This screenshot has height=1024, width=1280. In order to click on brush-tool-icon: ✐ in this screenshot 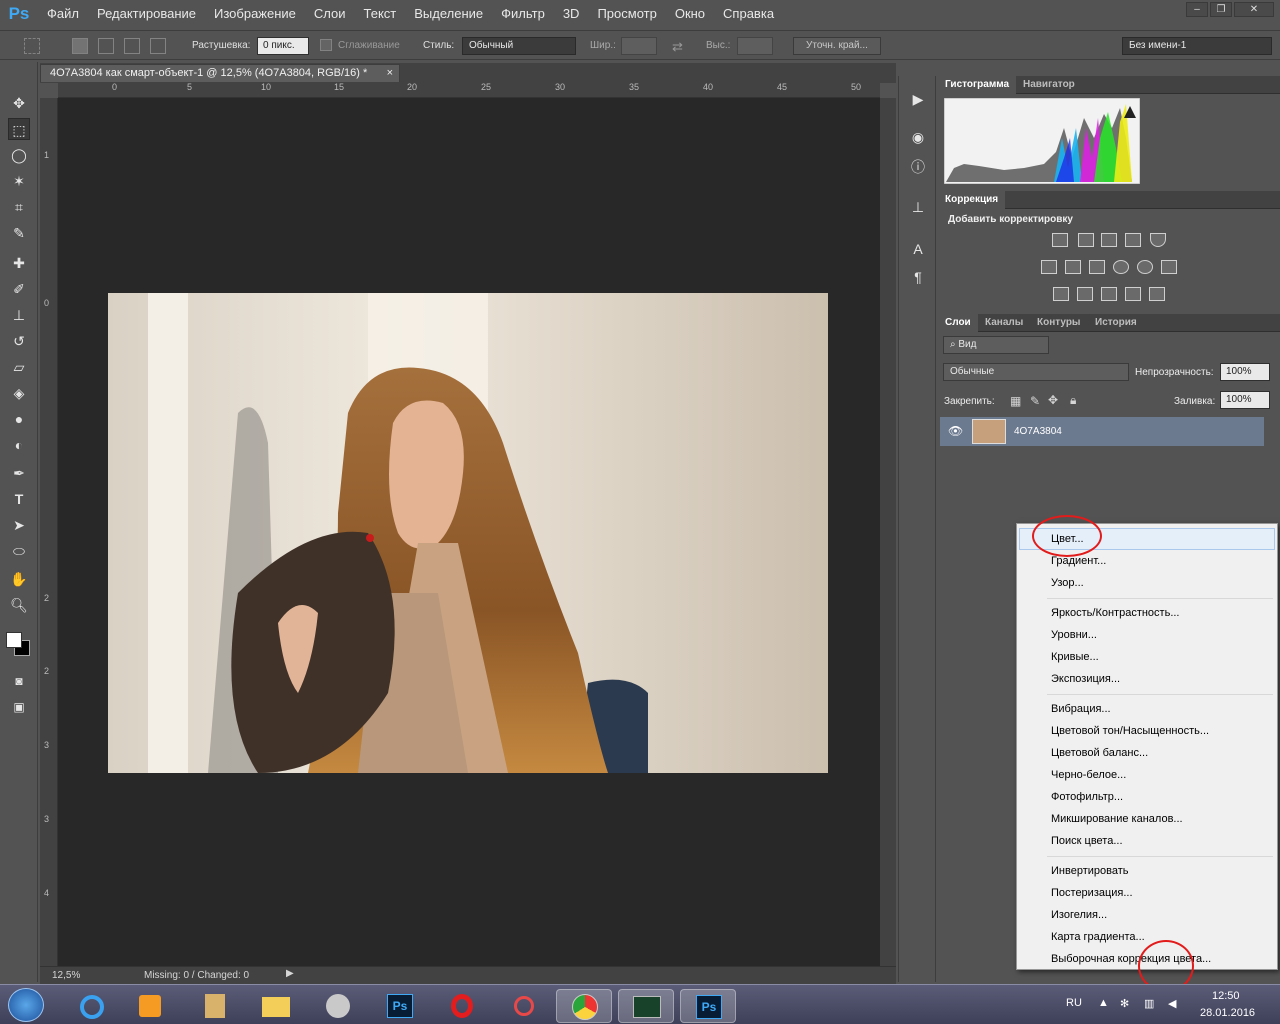, I will do `click(19, 289)`.